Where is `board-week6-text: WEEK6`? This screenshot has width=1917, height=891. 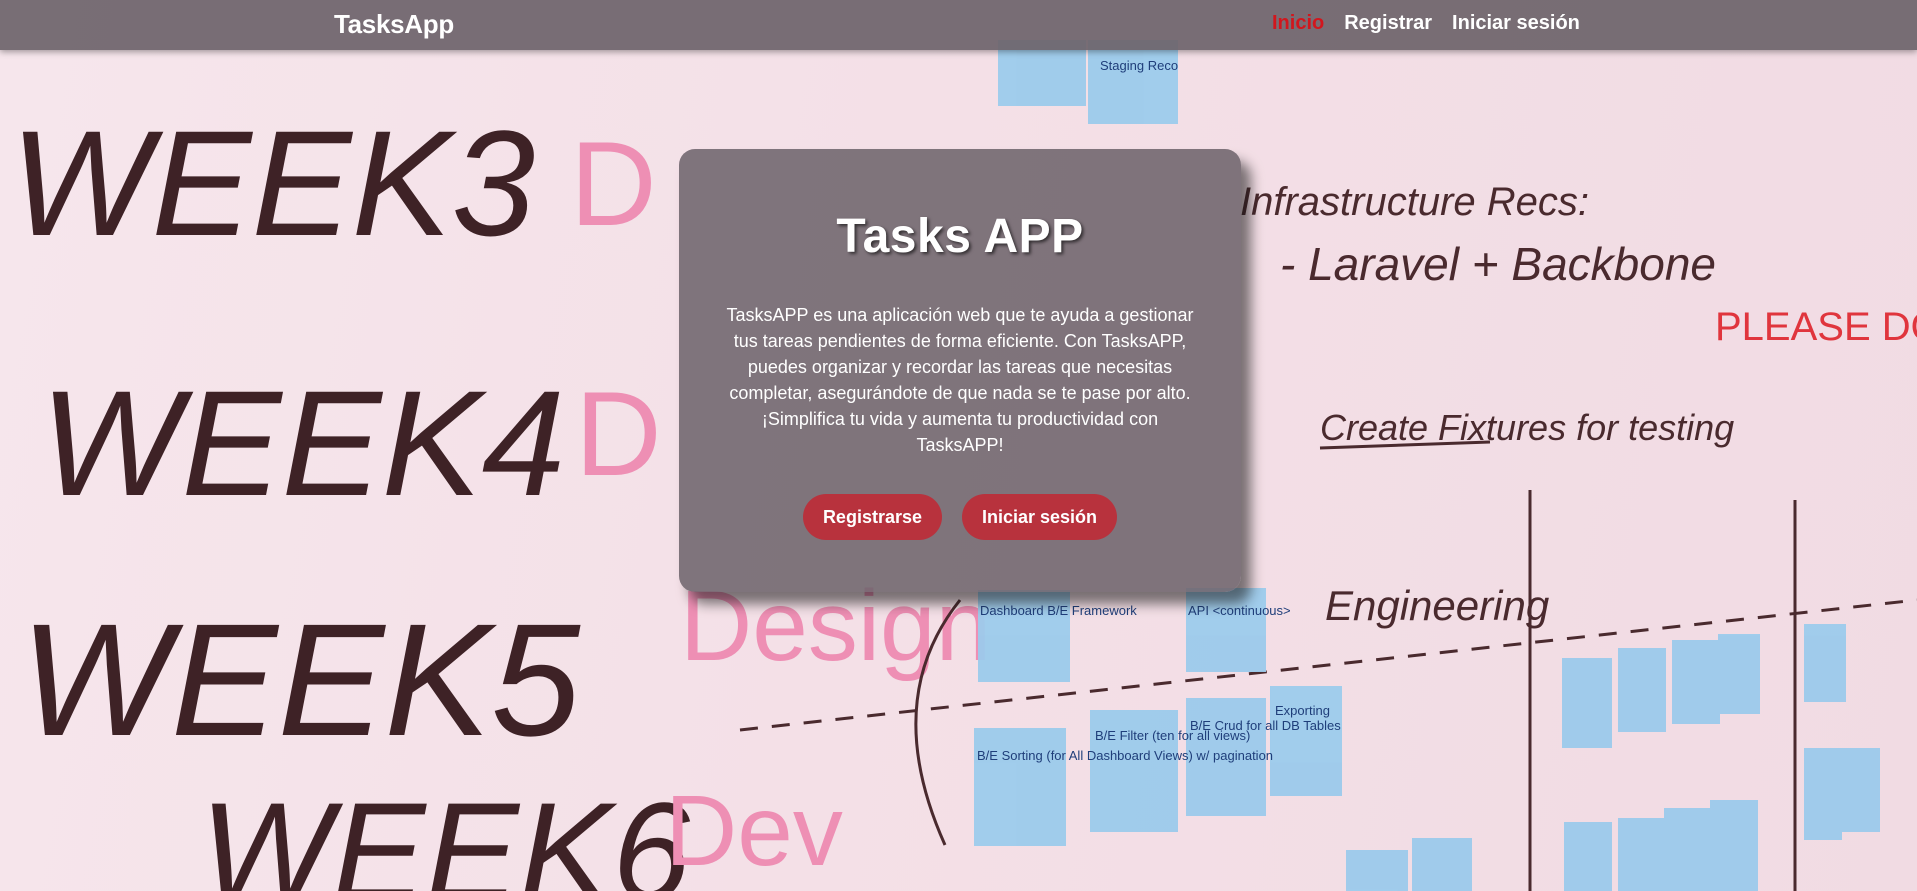 board-week6-text: WEEK6 is located at coordinates (445, 832).